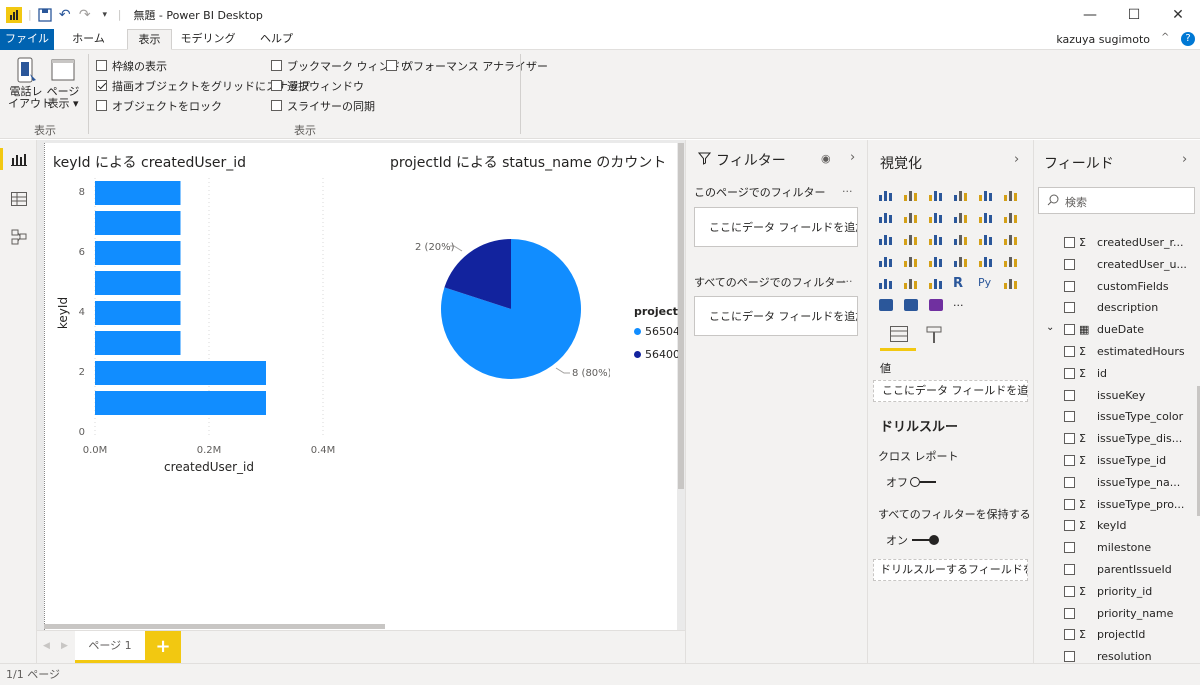 The height and width of the screenshot is (685, 1200). What do you see at coordinates (961, 217) in the screenshot?
I see `line-column-icon` at bounding box center [961, 217].